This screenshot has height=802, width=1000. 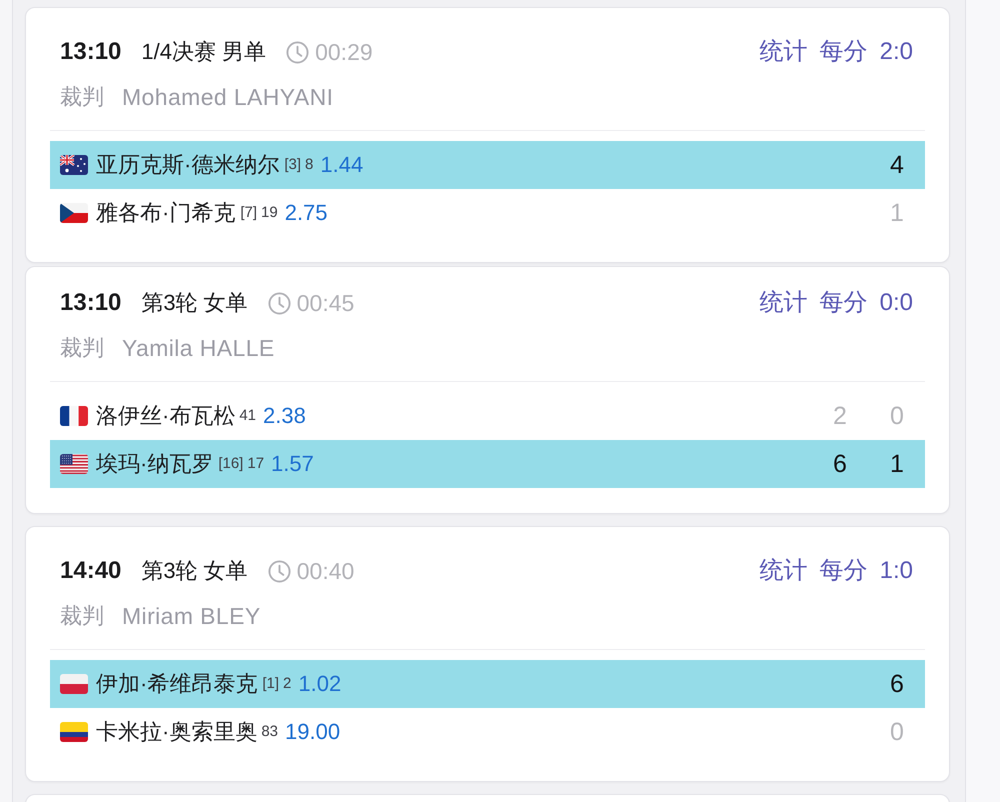 I want to click on seed-label: [3], so click(x=293, y=165).